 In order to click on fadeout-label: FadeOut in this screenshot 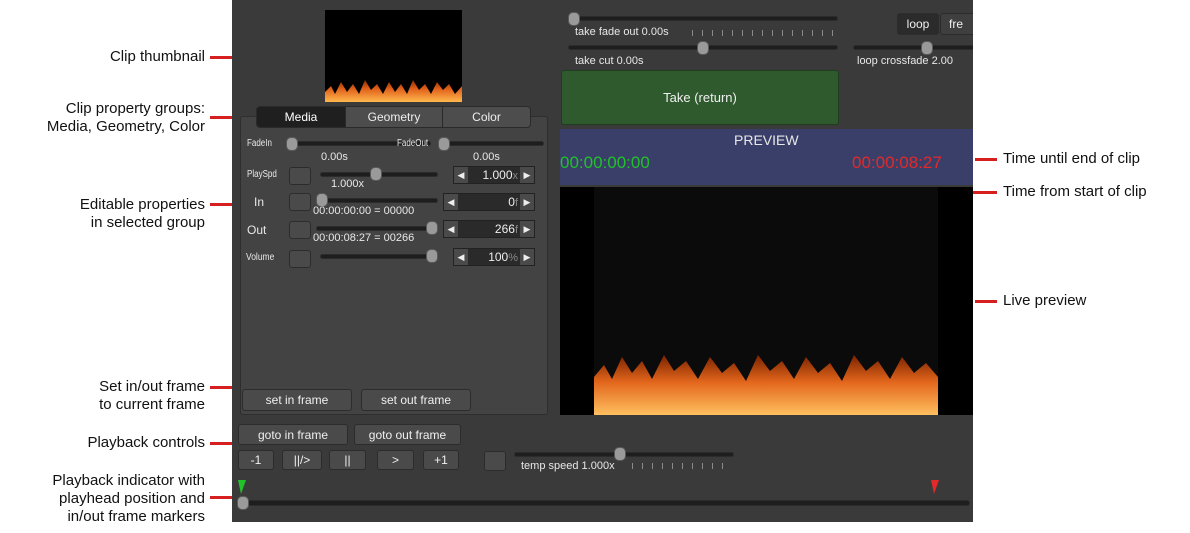, I will do `click(413, 143)`.